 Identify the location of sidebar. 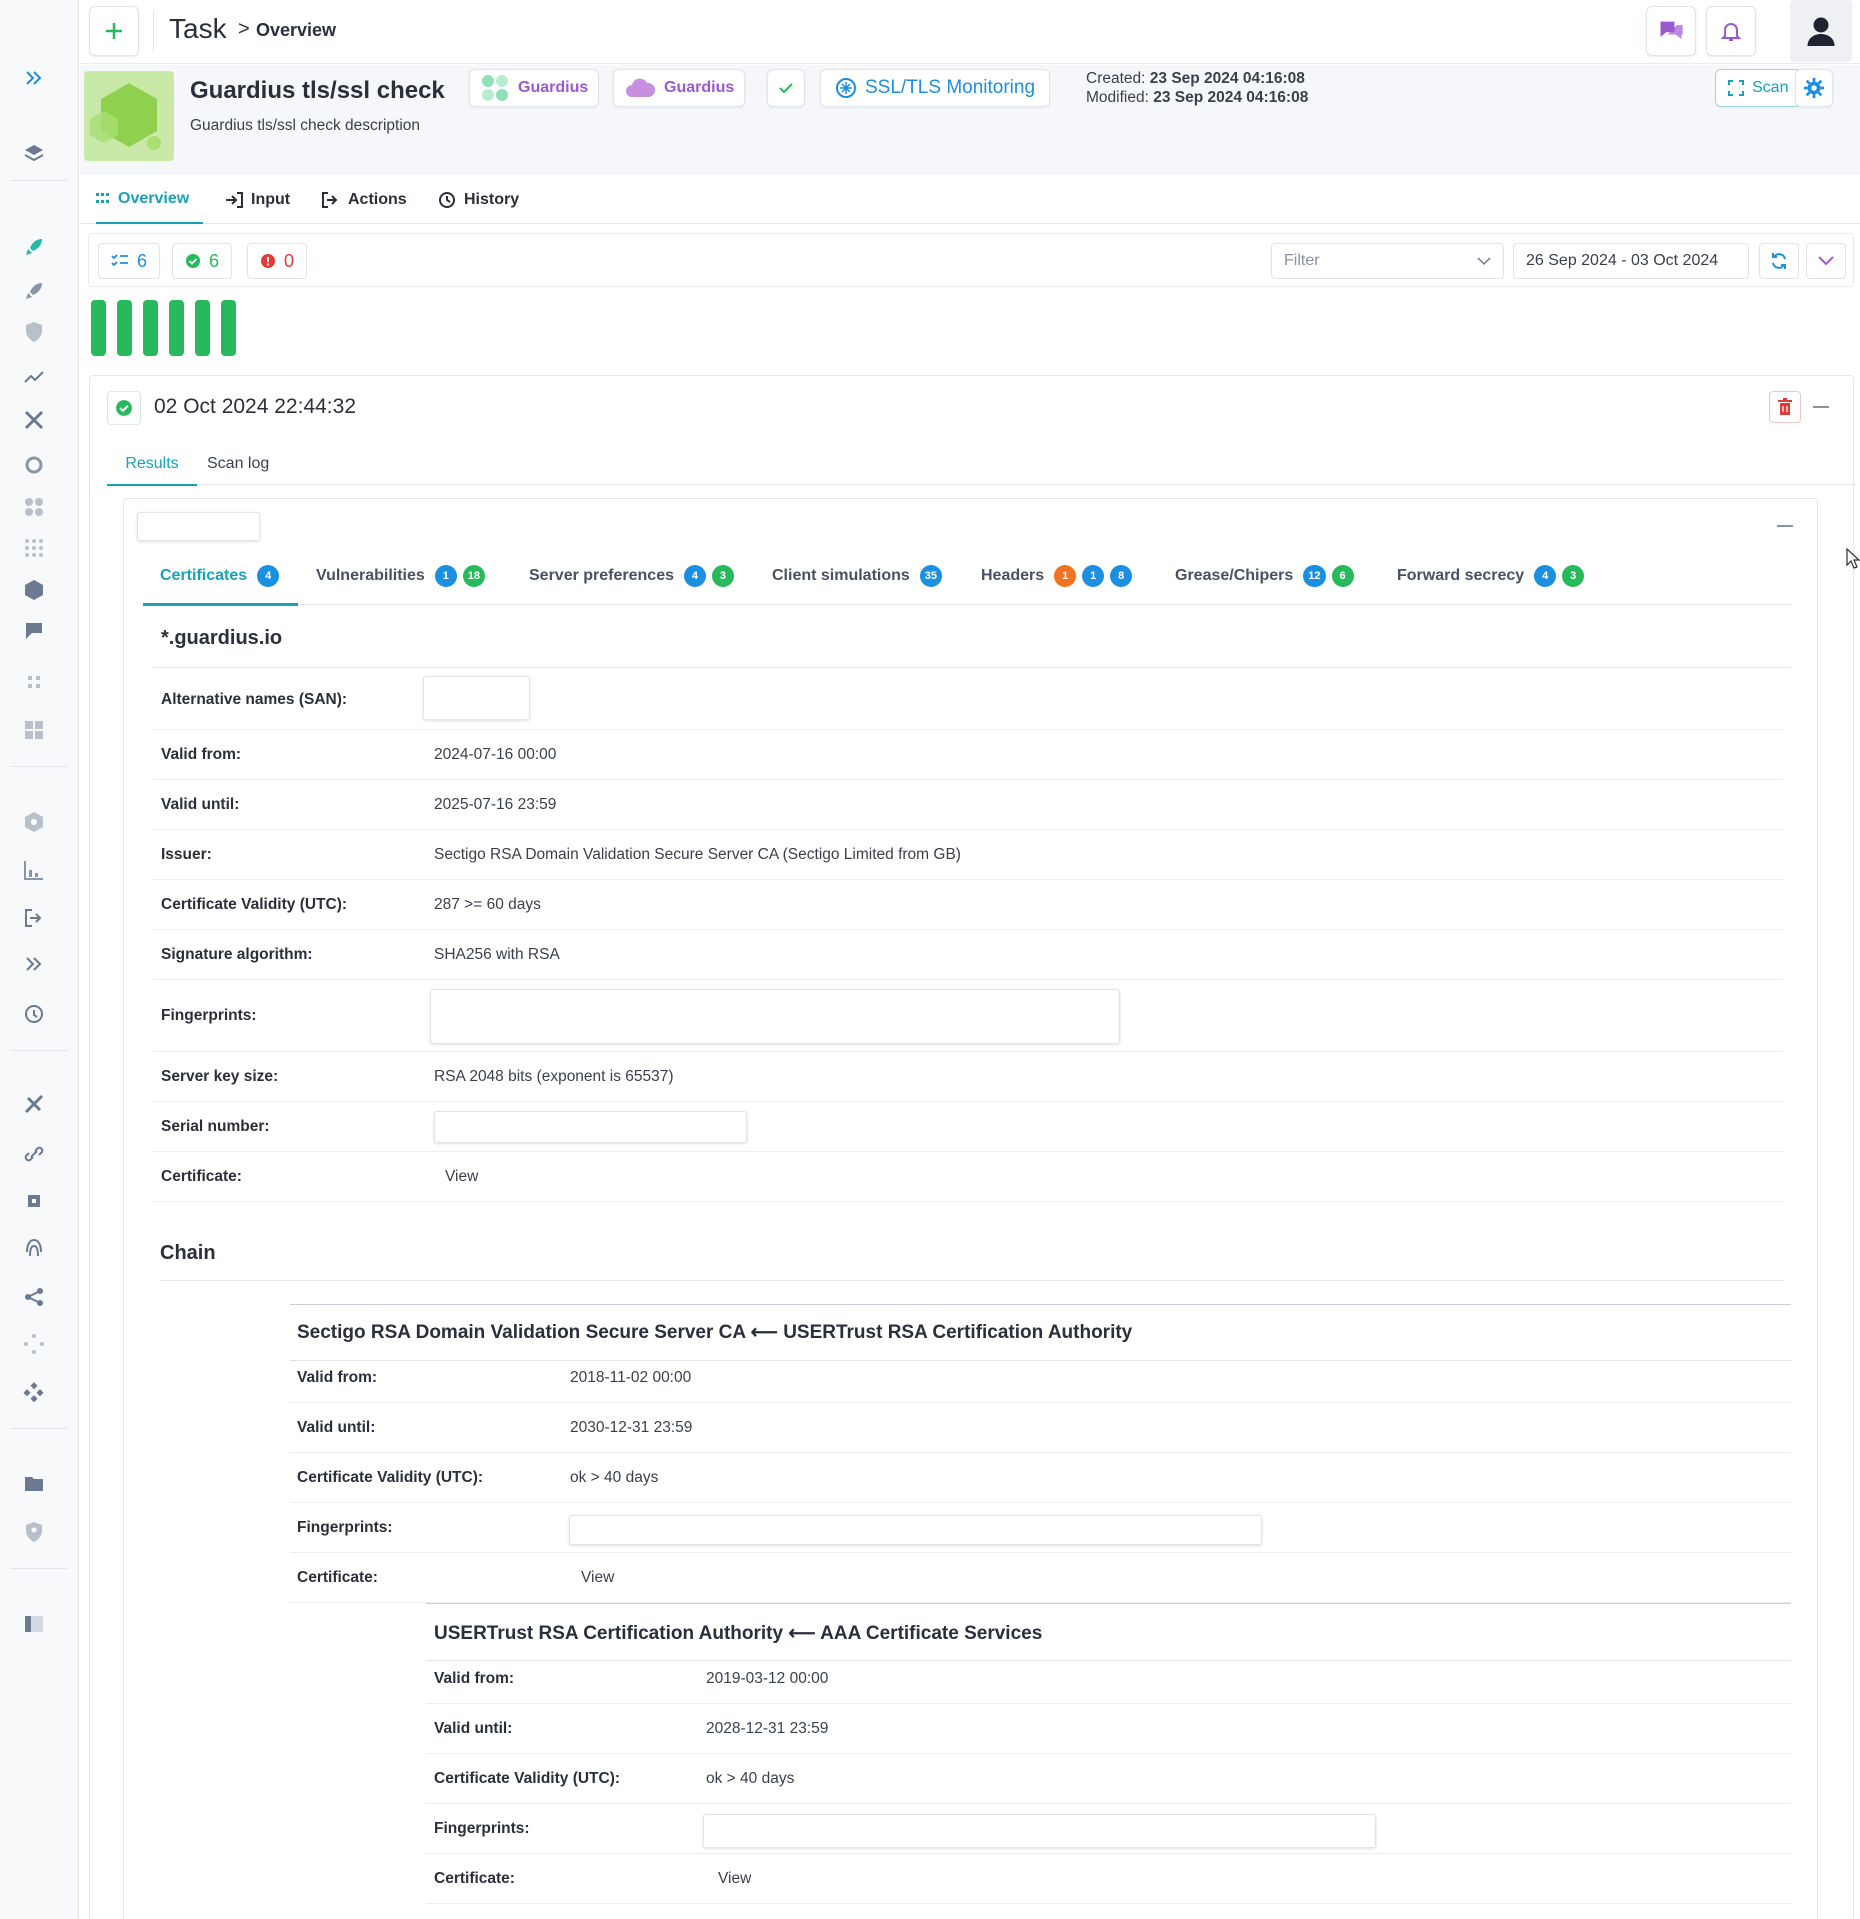
(39, 959).